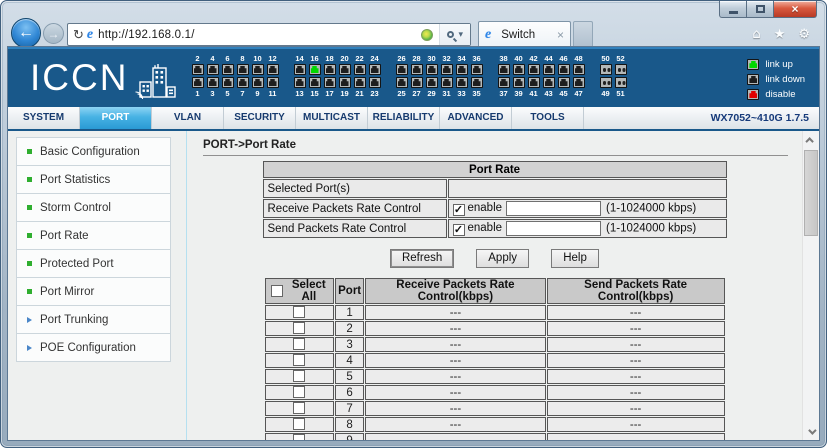 The image size is (827, 448). Describe the element at coordinates (554, 208) in the screenshot. I see `rate-value-input` at that location.